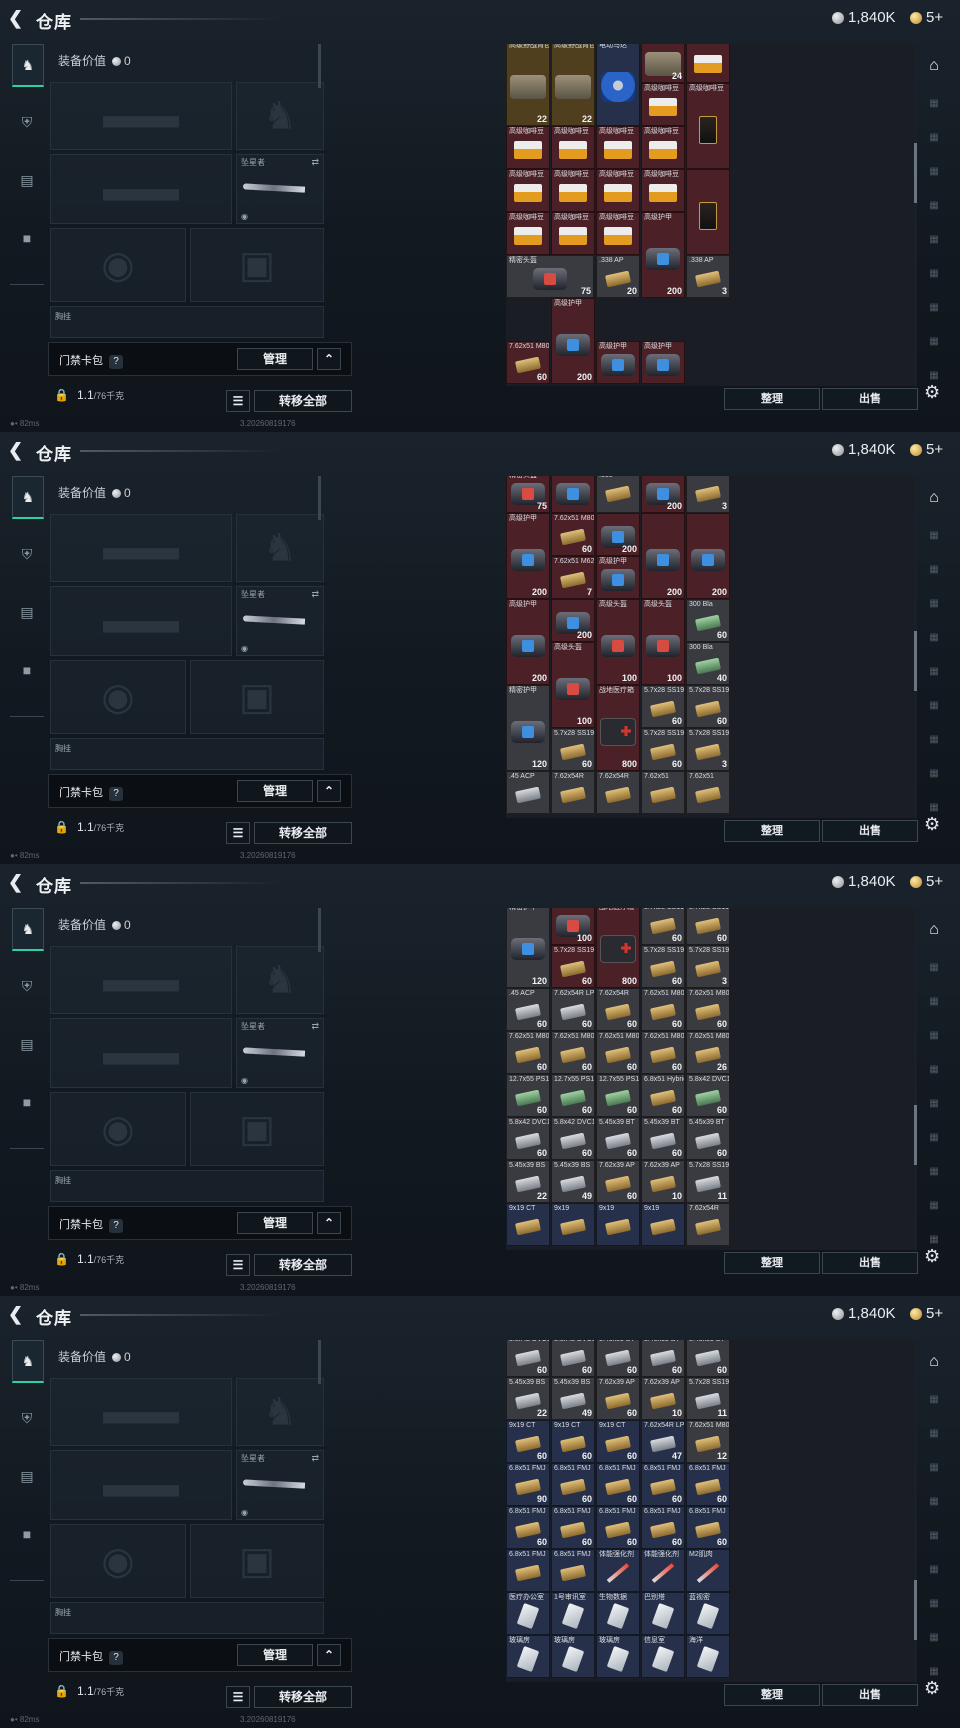  I want to click on stash-item: 信息室, so click(663, 1656).